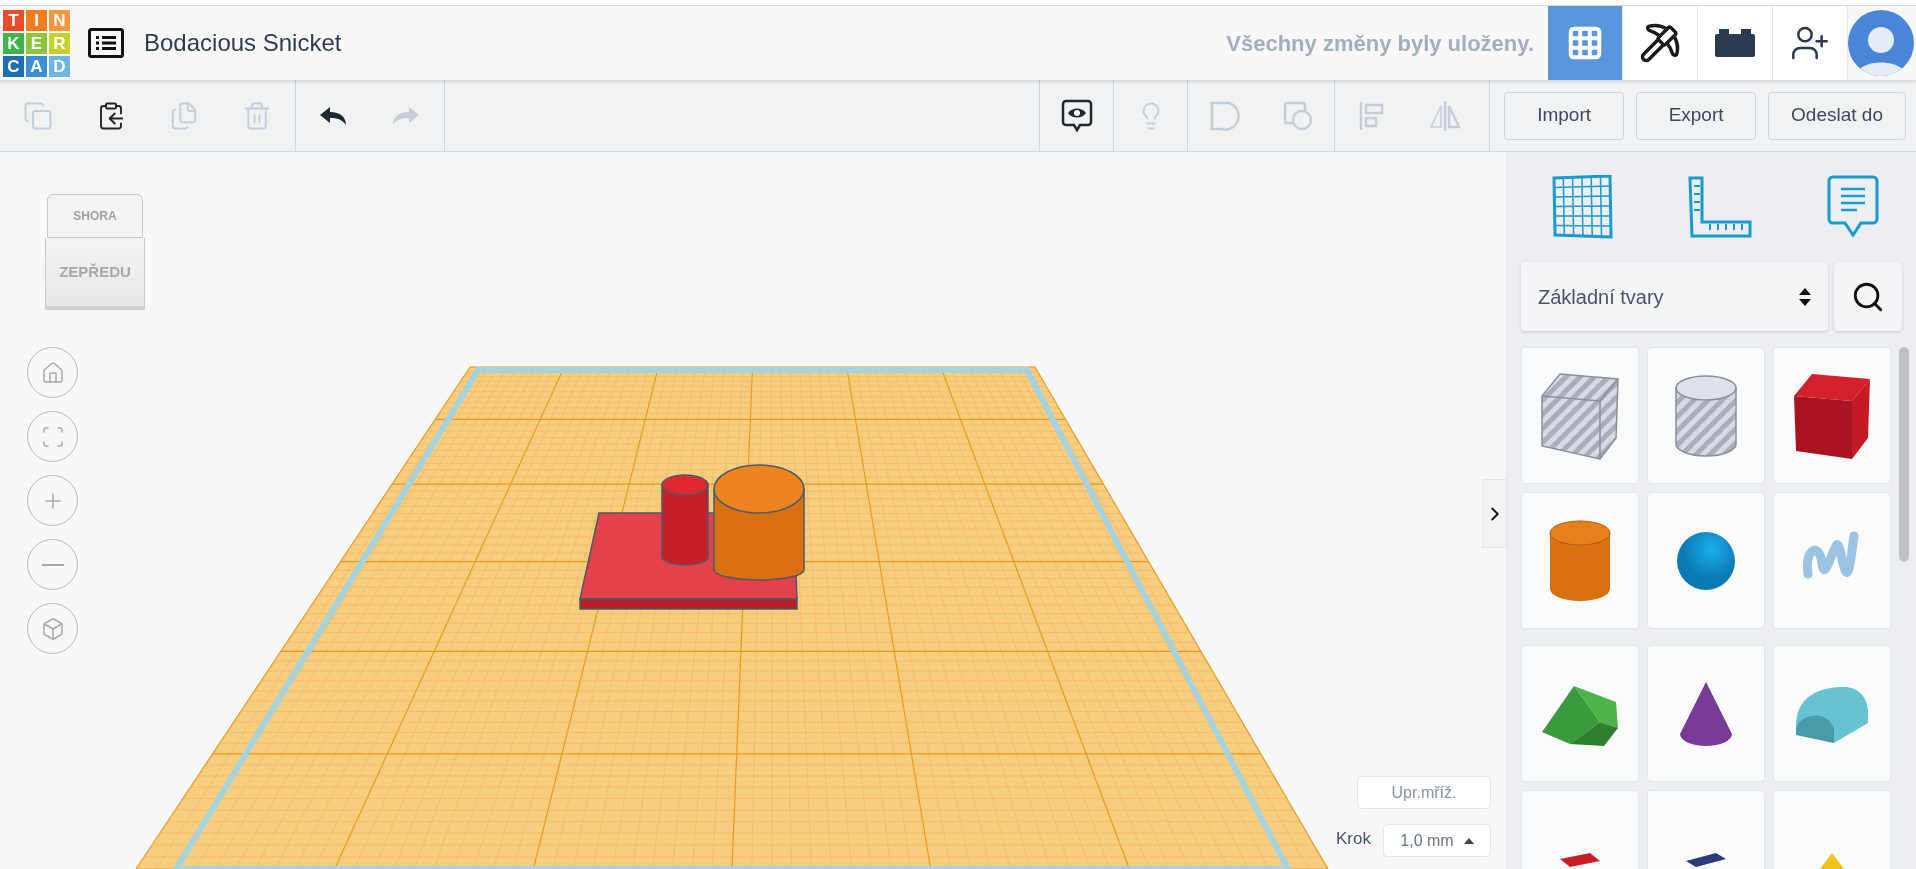 This screenshot has width=1916, height=869. I want to click on perspective-button, so click(52, 628).